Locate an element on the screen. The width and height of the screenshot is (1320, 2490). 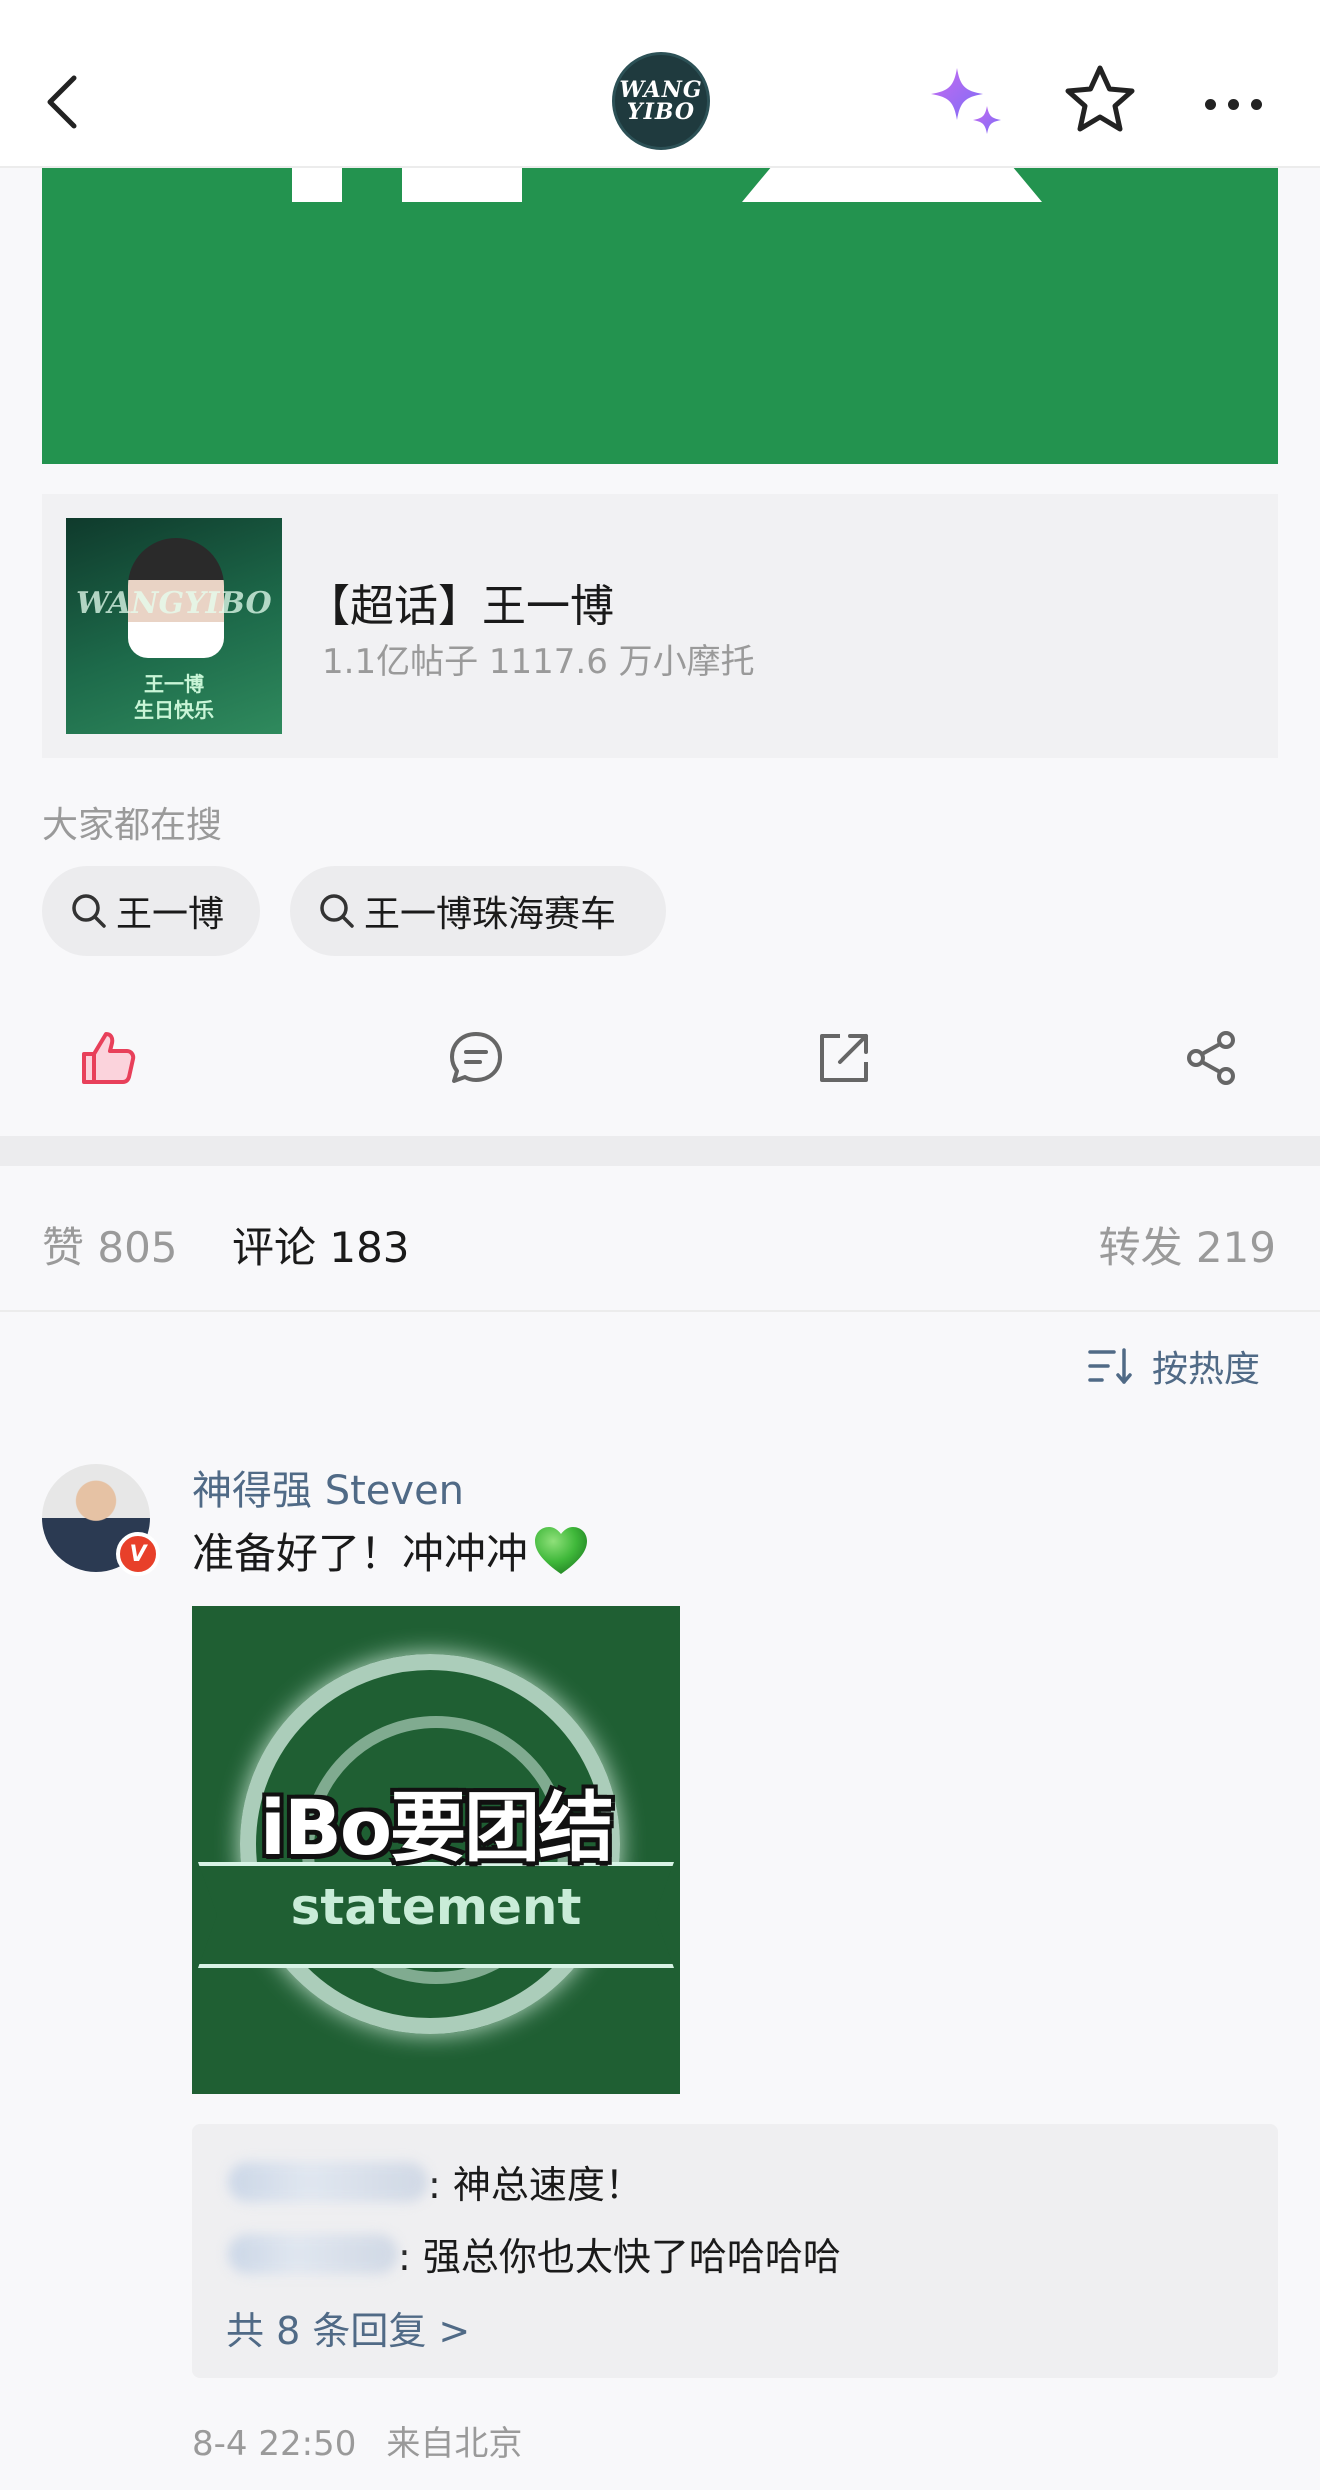
reply-item: : 神总速度！ is located at coordinates (435, 2181).